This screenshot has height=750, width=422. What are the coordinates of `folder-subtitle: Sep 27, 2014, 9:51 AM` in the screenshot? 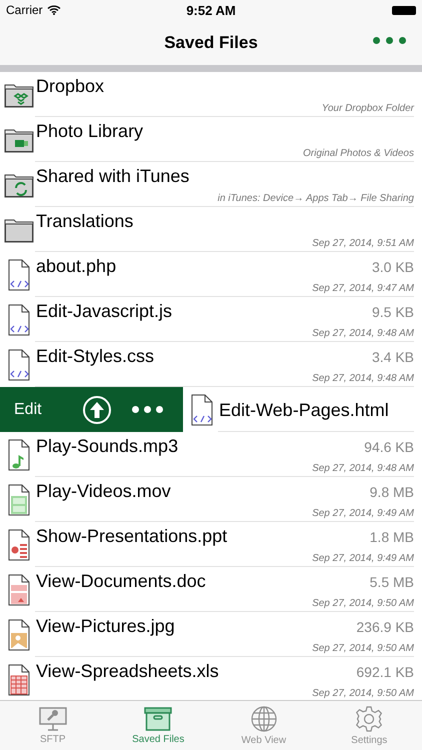 It's located at (363, 243).